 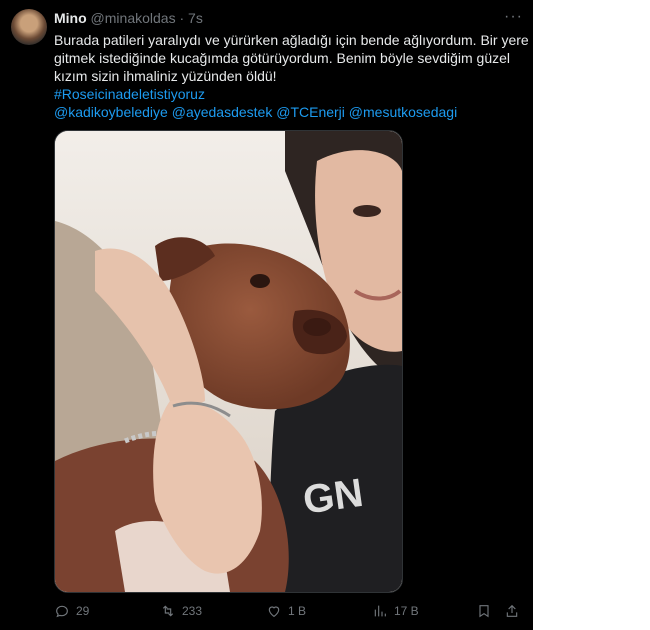 I want to click on share-icon, so click(x=512, y=610).